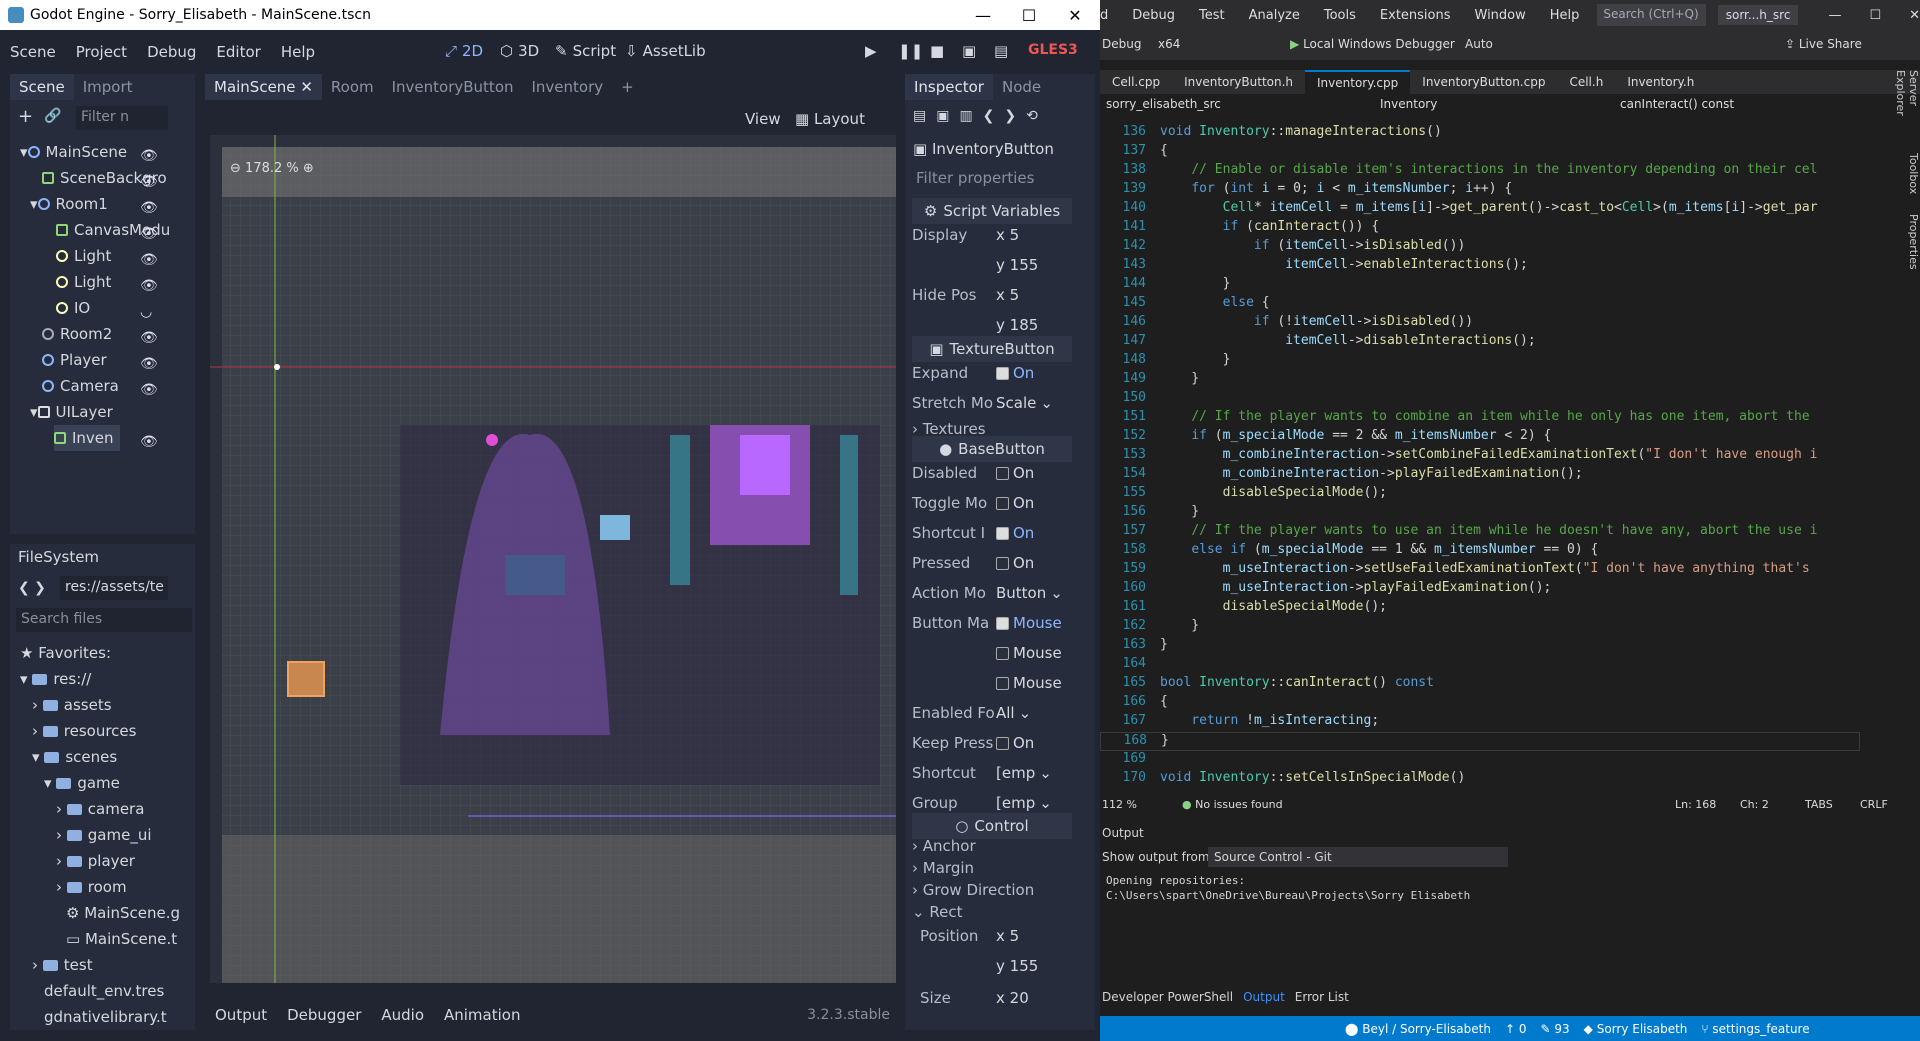  I want to click on vs-tab-inventory-cpp: Inventory.cpp, so click(1358, 82).